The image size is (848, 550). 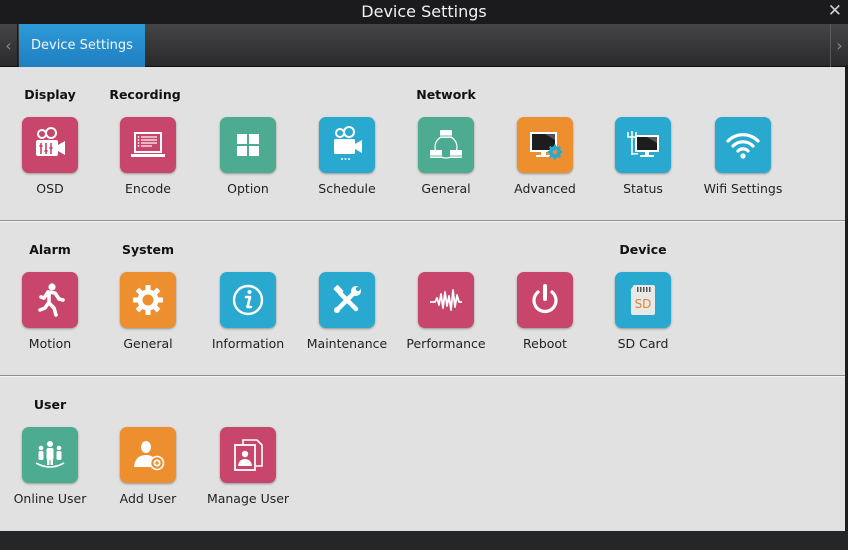 I want to click on section-label-recording: Recording, so click(x=145, y=94).